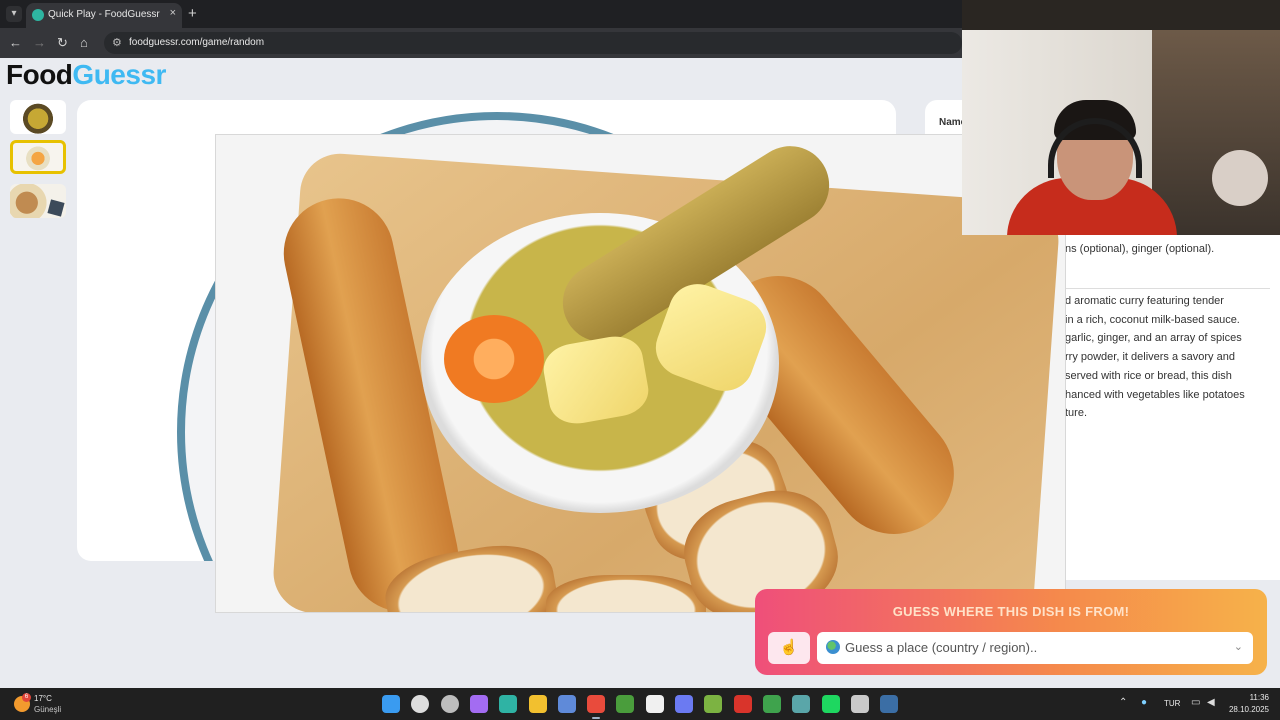 This screenshot has width=1280, height=720. Describe the element at coordinates (38, 15) in the screenshot. I see `favicon-icon` at that location.